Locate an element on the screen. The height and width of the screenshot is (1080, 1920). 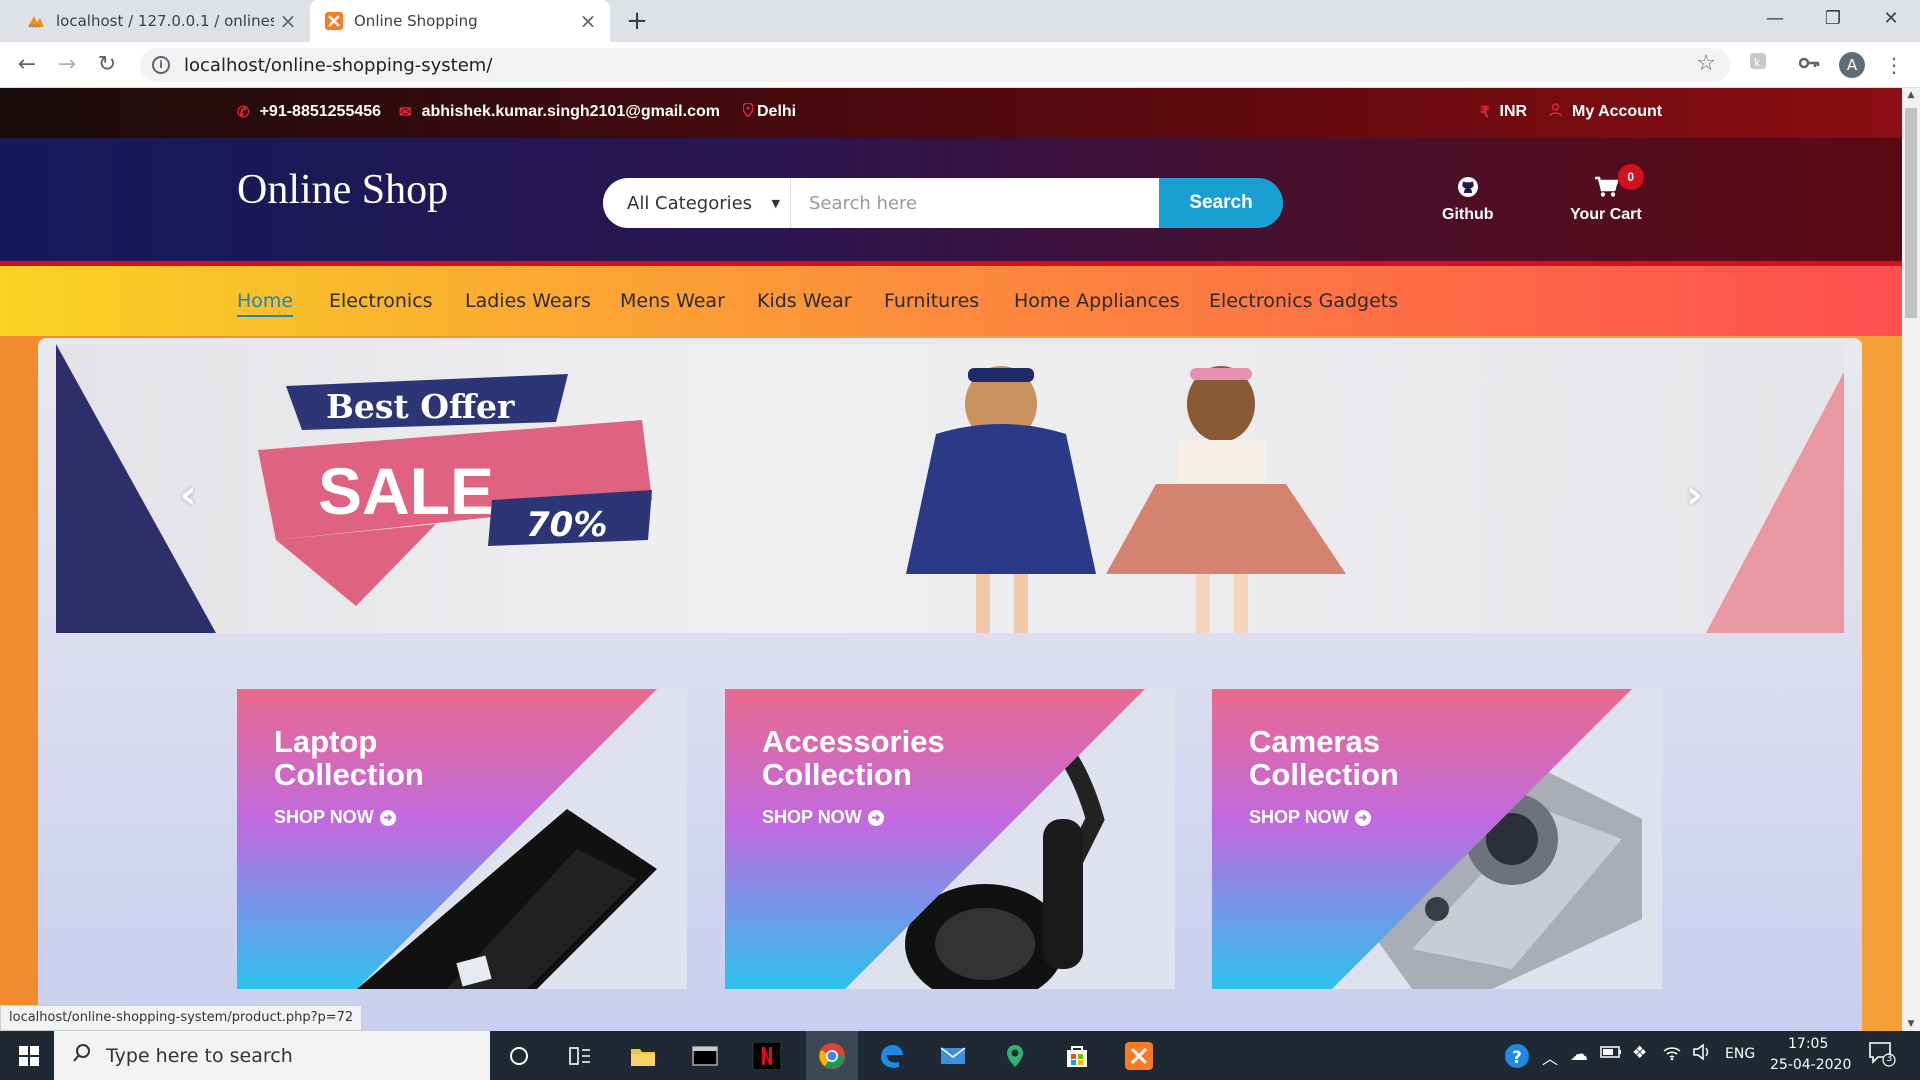
category-select-value: All Categories is located at coordinates (690, 203).